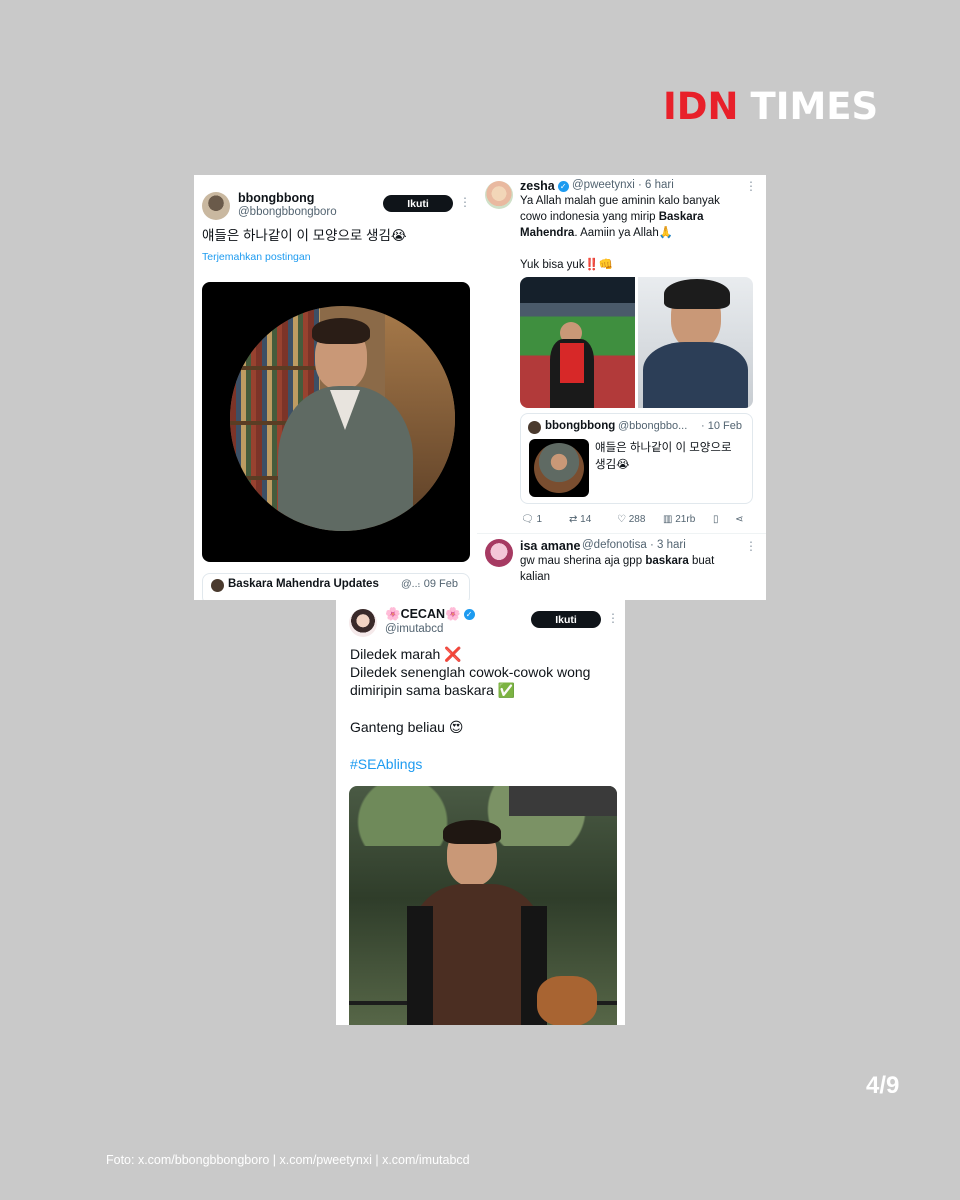 The image size is (960, 1200). Describe the element at coordinates (621, 533) in the screenshot. I see `divider` at that location.